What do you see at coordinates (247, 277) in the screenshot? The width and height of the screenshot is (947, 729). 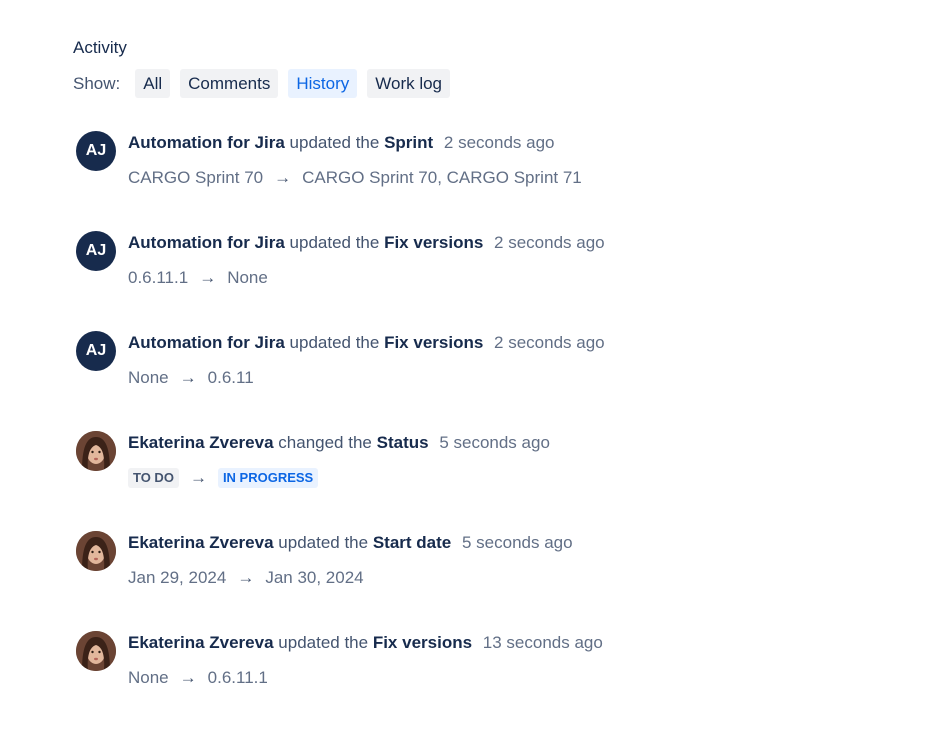 I see `new-value: None` at bounding box center [247, 277].